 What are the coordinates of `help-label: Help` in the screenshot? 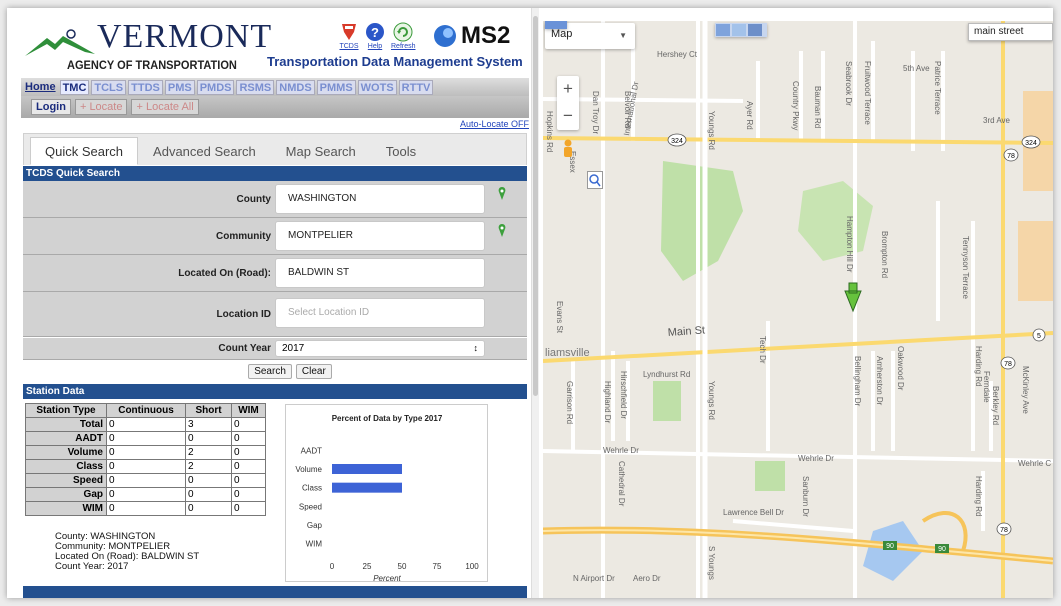 It's located at (375, 46).